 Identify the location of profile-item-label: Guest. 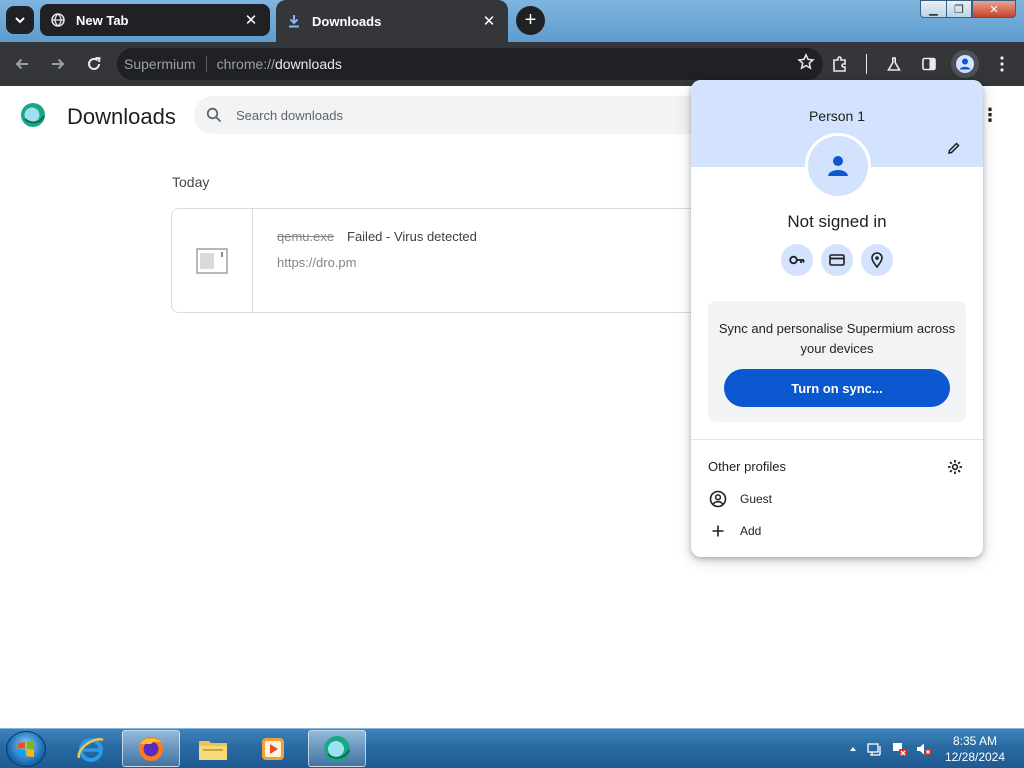
(756, 499).